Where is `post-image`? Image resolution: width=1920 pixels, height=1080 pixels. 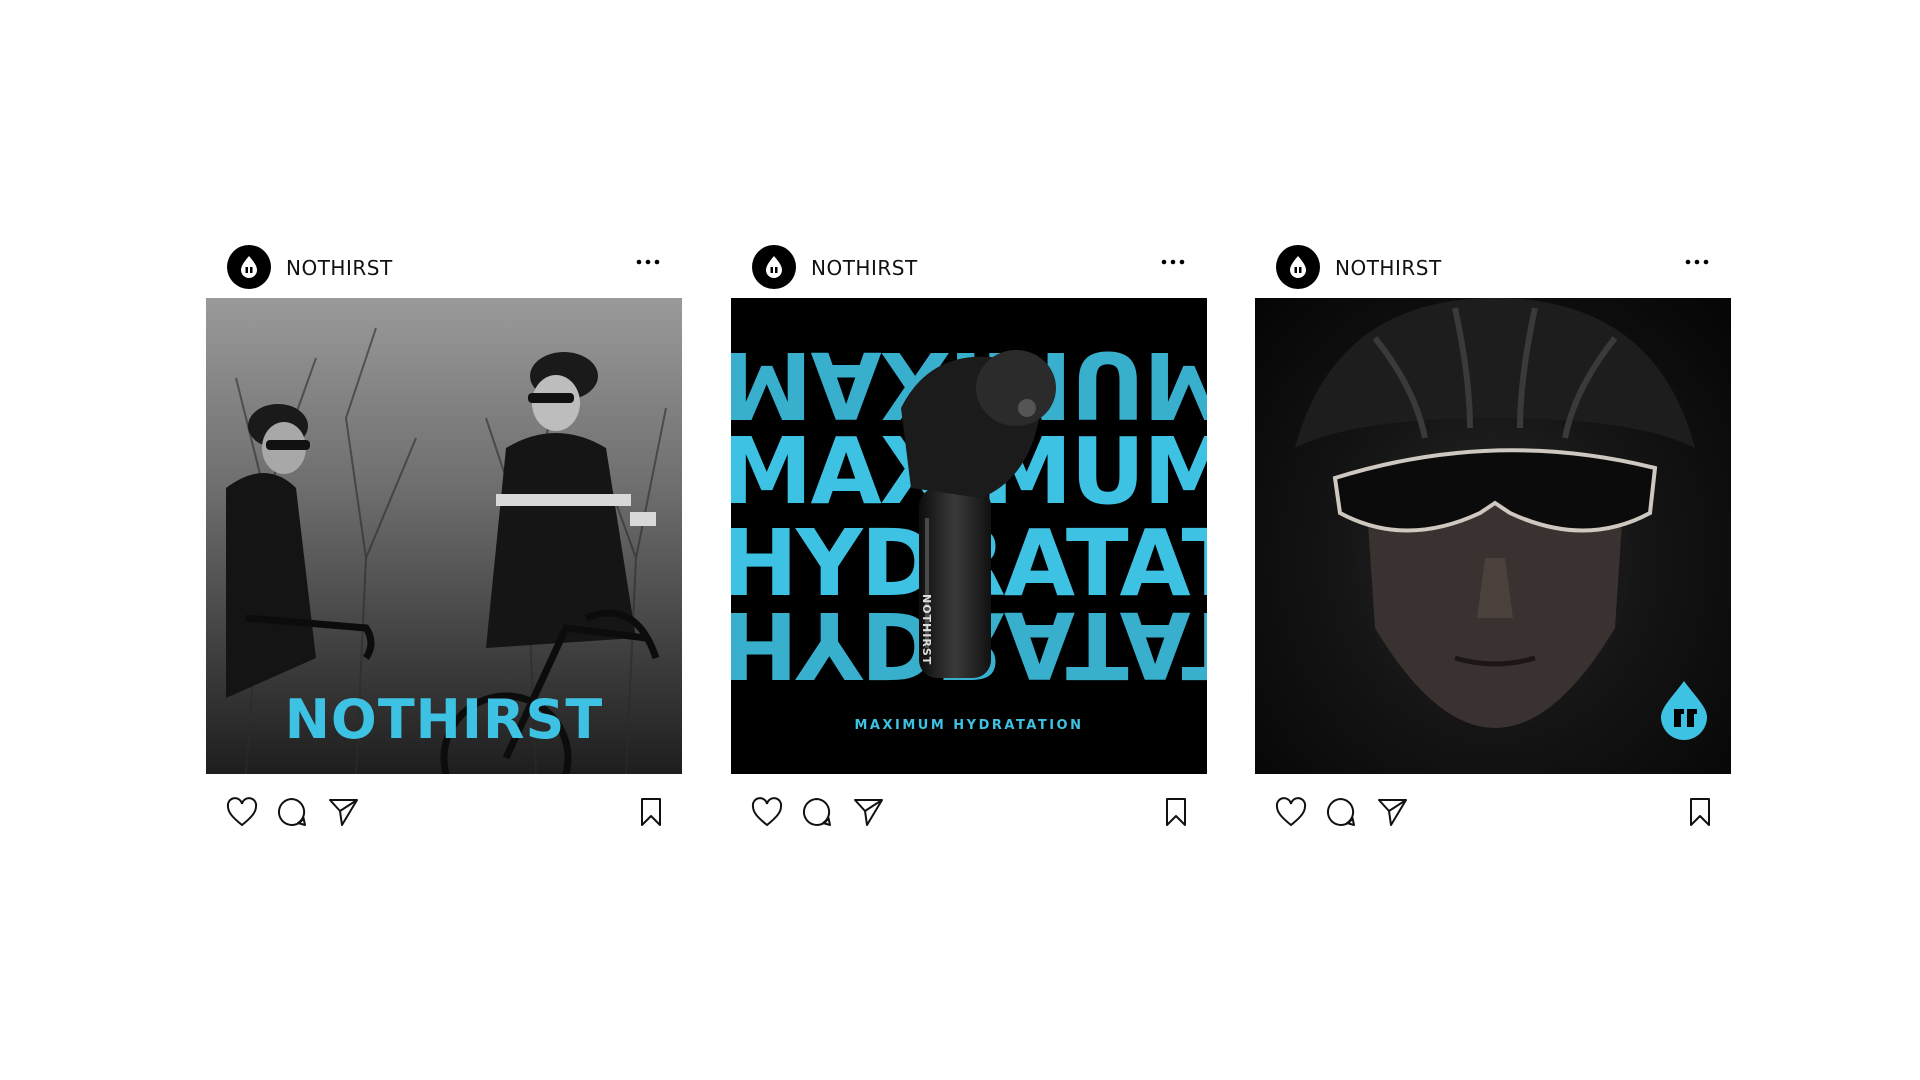
post-image is located at coordinates (1493, 536).